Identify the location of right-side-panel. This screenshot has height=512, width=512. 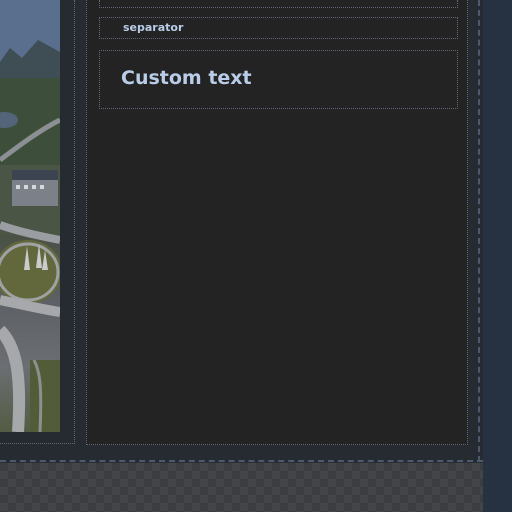
(497, 256).